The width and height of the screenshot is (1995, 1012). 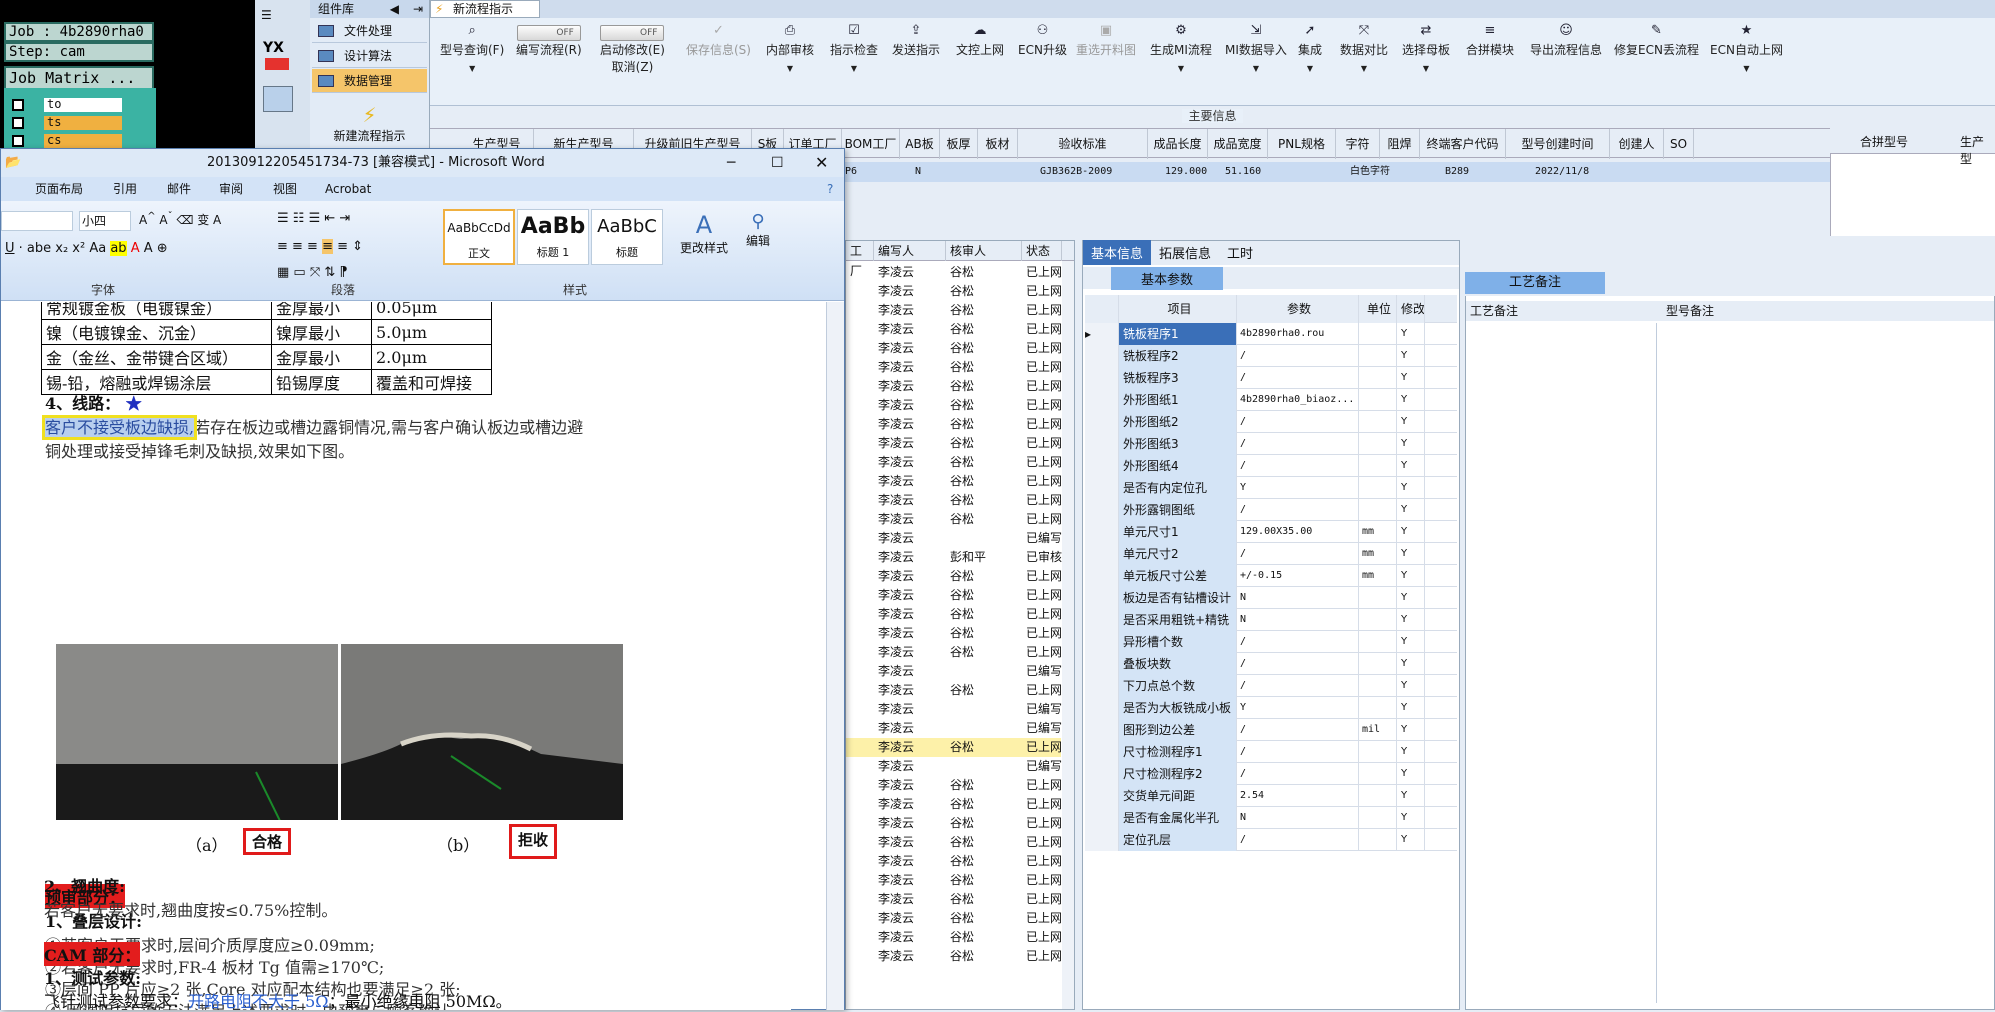 What do you see at coordinates (954, 671) in the screenshot?
I see `list-item: 李凌云 已编写` at bounding box center [954, 671].